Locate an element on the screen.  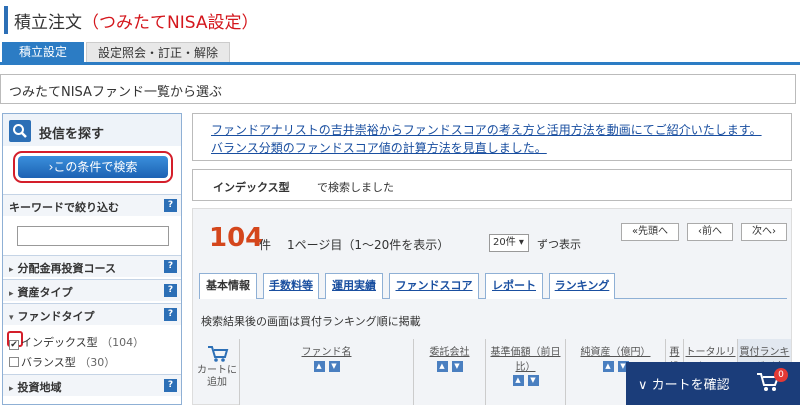
tab-performance: 運用実績 is located at coordinates (354, 286).